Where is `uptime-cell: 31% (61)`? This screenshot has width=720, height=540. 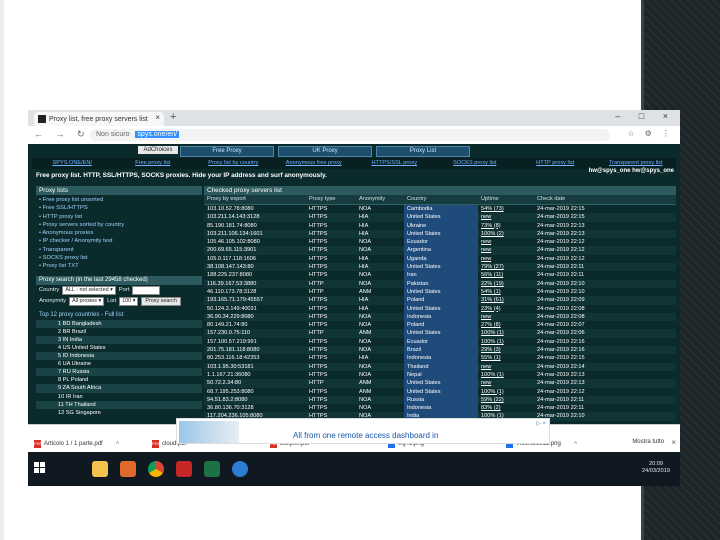 uptime-cell: 31% (61) is located at coordinates (506, 300).